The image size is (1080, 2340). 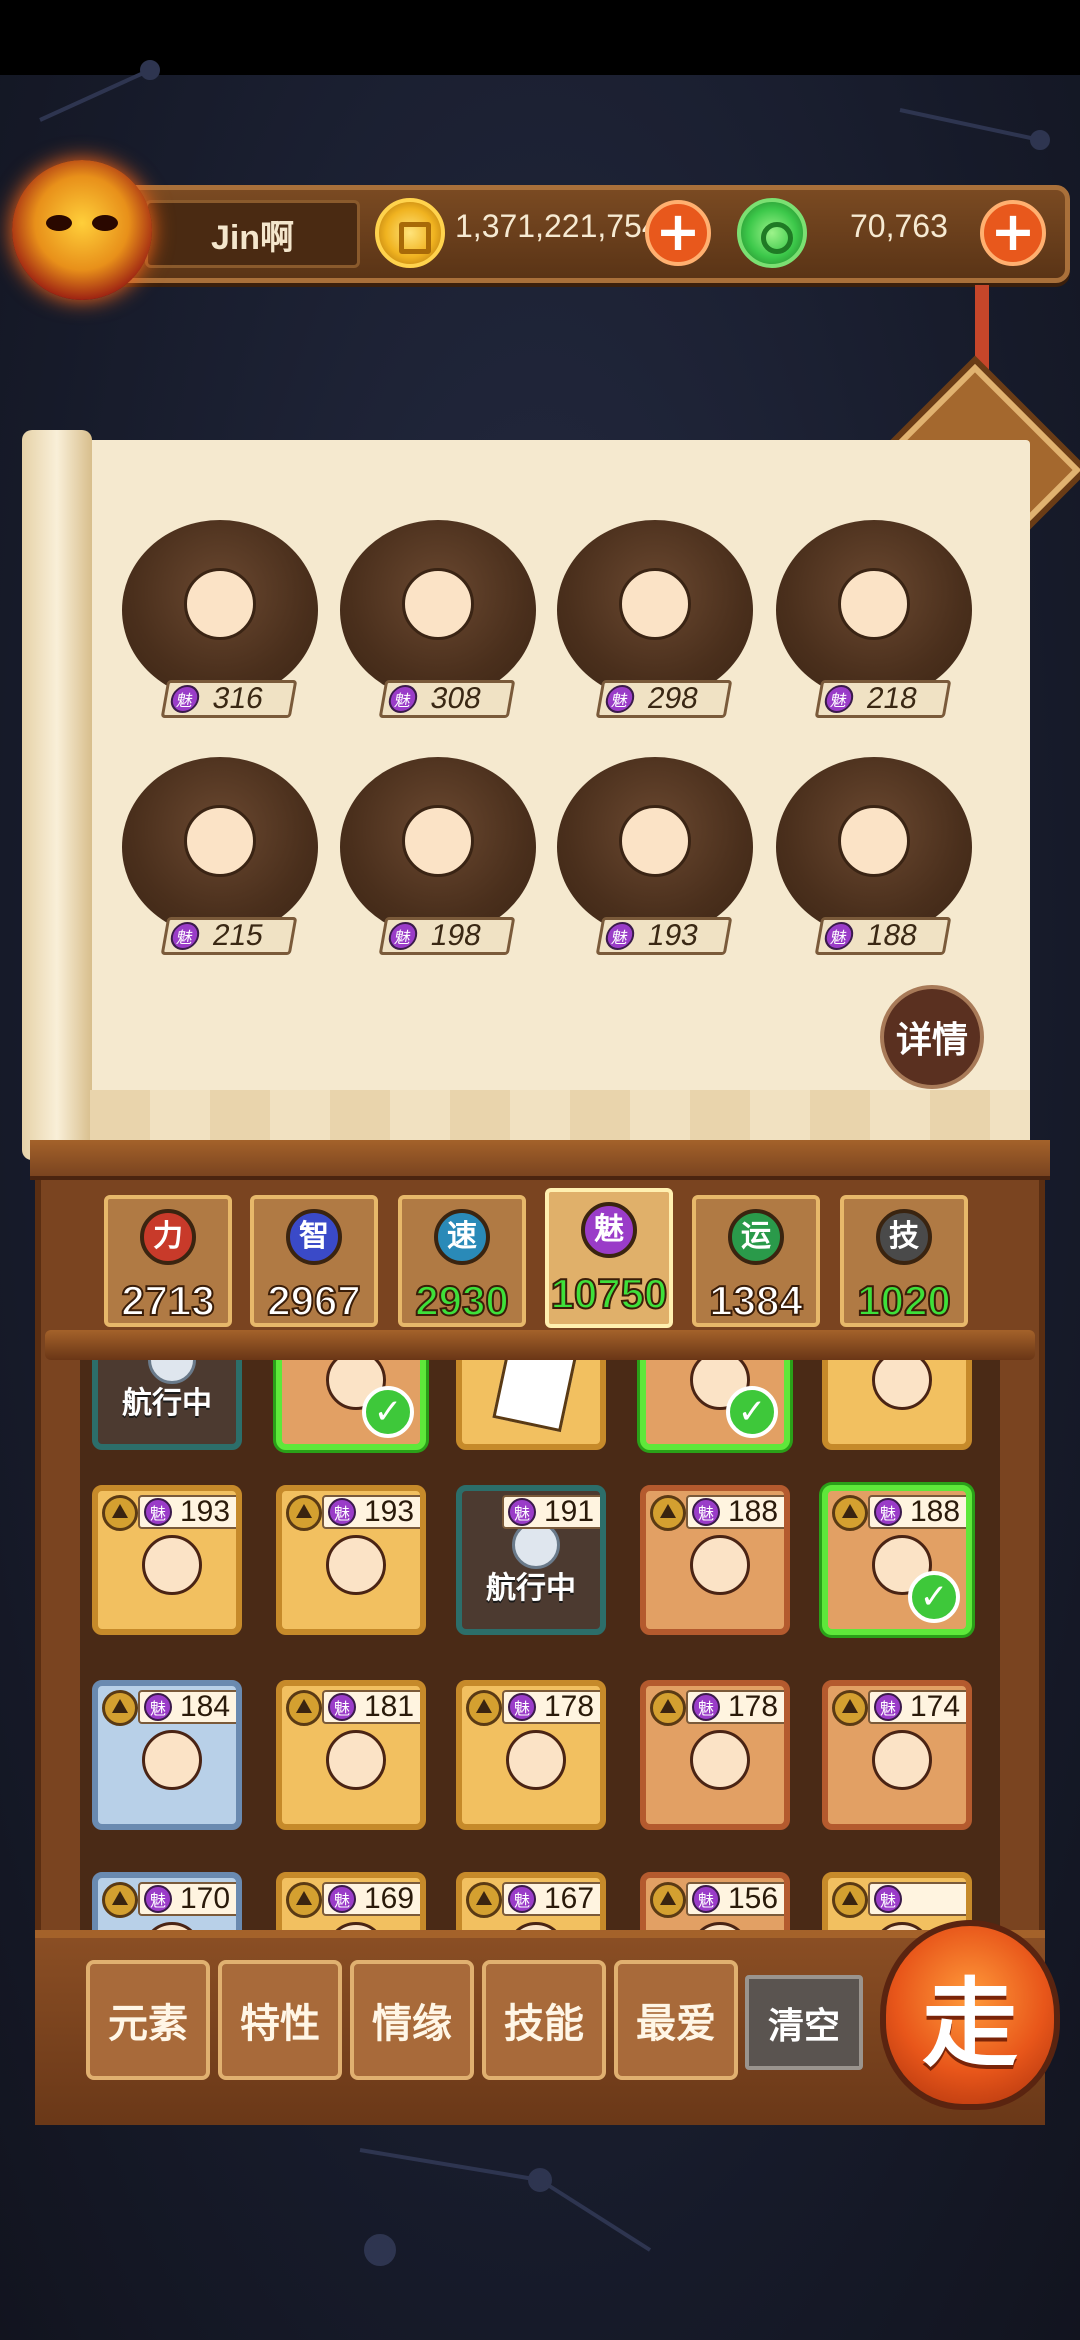 I want to click on roster-card: 航行中, so click(x=167, y=1405).